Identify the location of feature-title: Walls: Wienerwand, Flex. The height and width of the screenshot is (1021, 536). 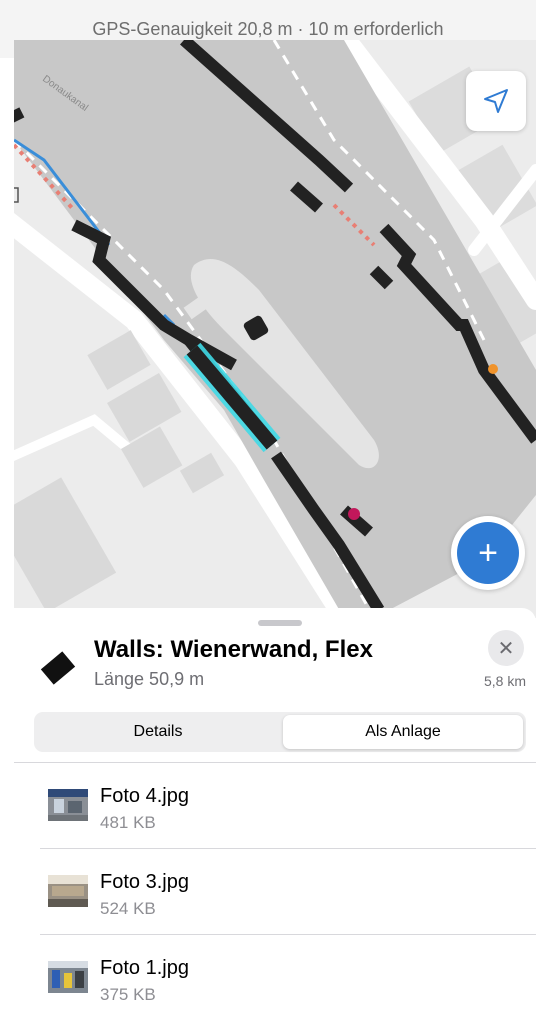
(233, 649).